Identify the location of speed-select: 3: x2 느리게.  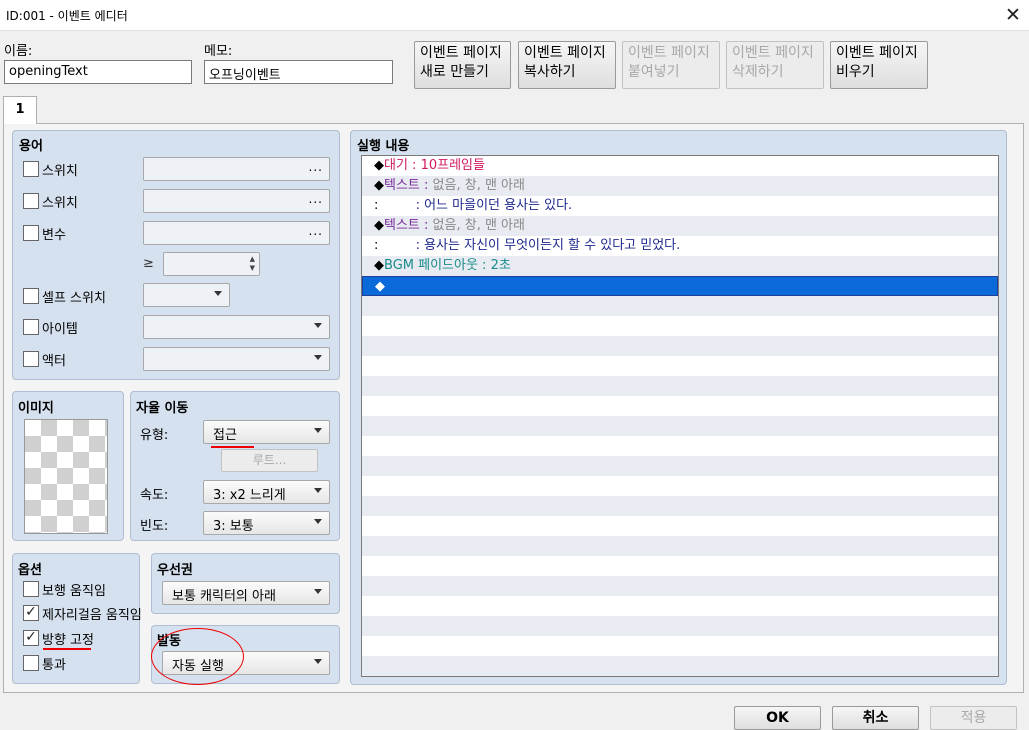
(266, 492).